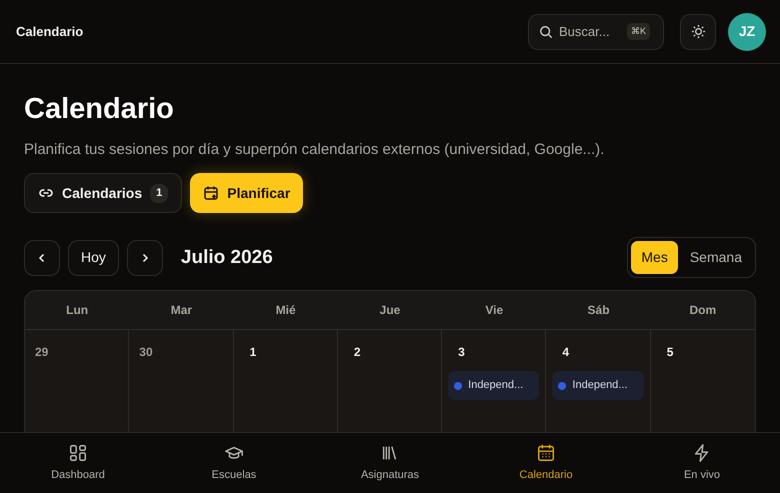 Image resolution: width=780 pixels, height=493 pixels. I want to click on day-cell: 29, so click(77, 381).